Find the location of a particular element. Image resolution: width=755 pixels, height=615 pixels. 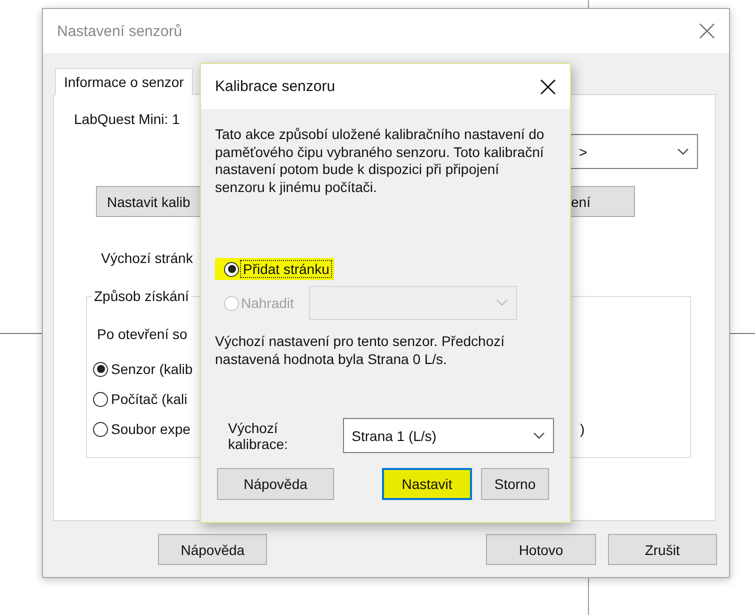

radio-label: Nahradit is located at coordinates (267, 303).